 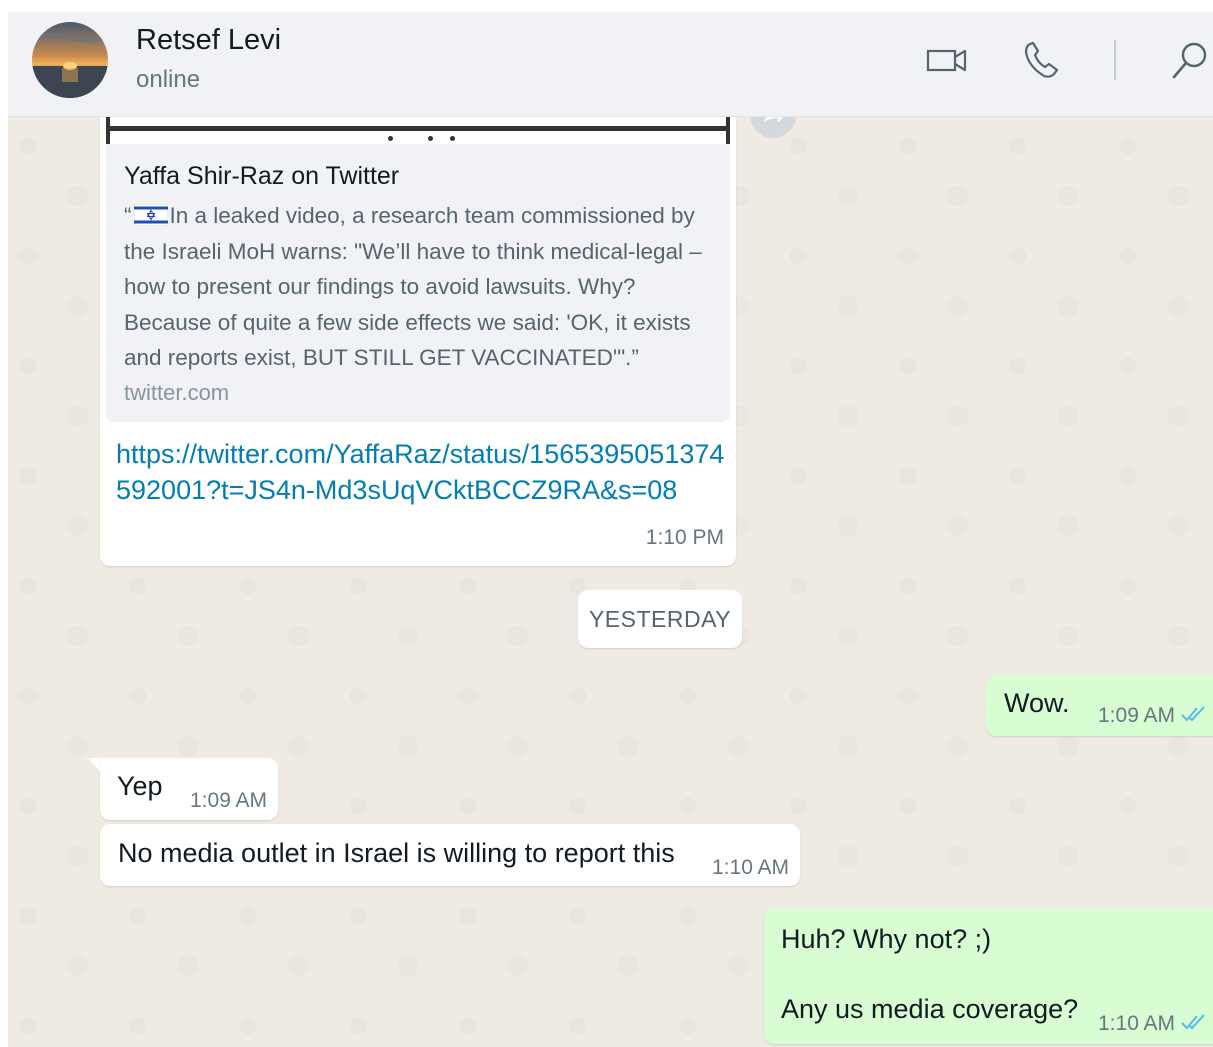 I want to click on message-text: Wow., so click(x=1037, y=703).